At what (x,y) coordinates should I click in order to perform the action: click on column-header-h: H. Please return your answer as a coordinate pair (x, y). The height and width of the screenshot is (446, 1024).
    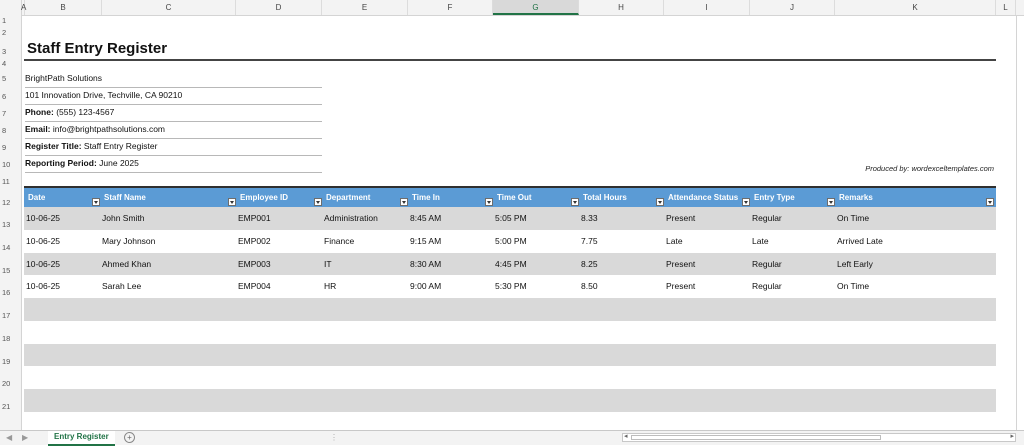
    Looking at the image, I should click on (621, 7).